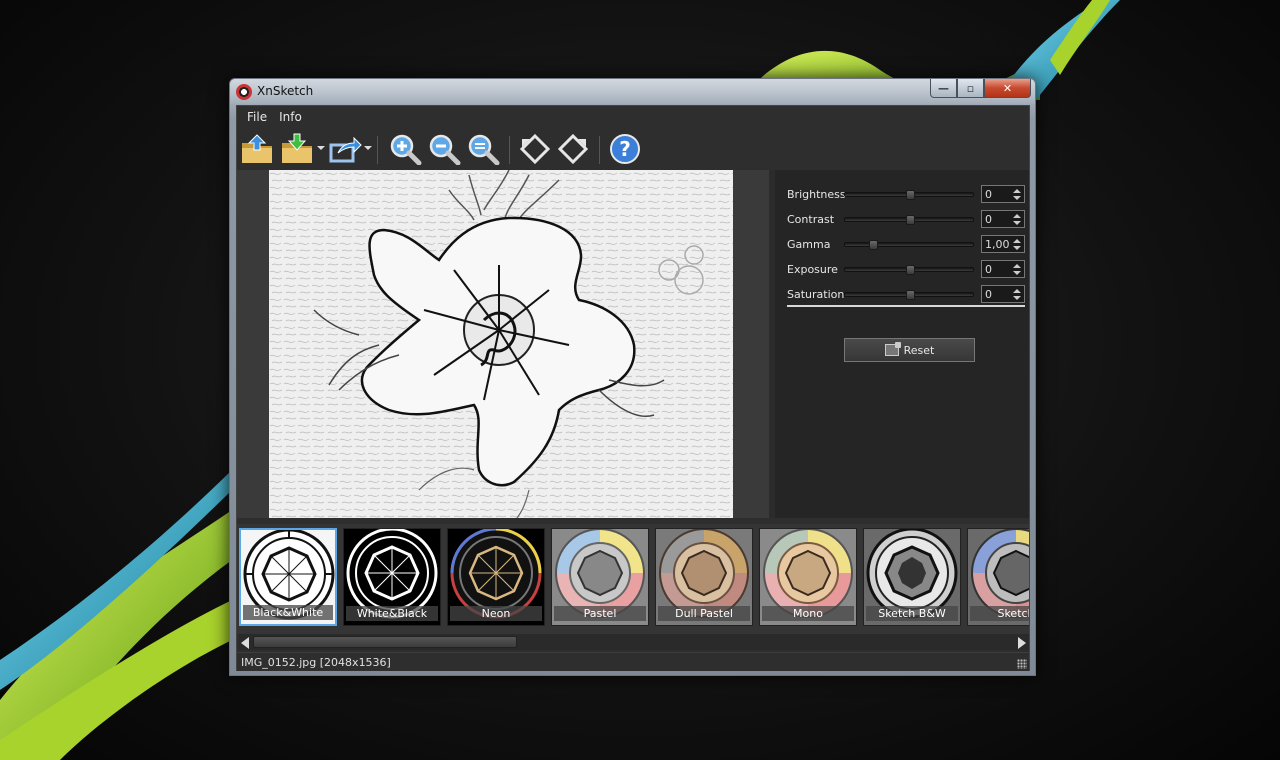  Describe the element at coordinates (816, 294) in the screenshot. I see `saturation-label: Saturation` at that location.